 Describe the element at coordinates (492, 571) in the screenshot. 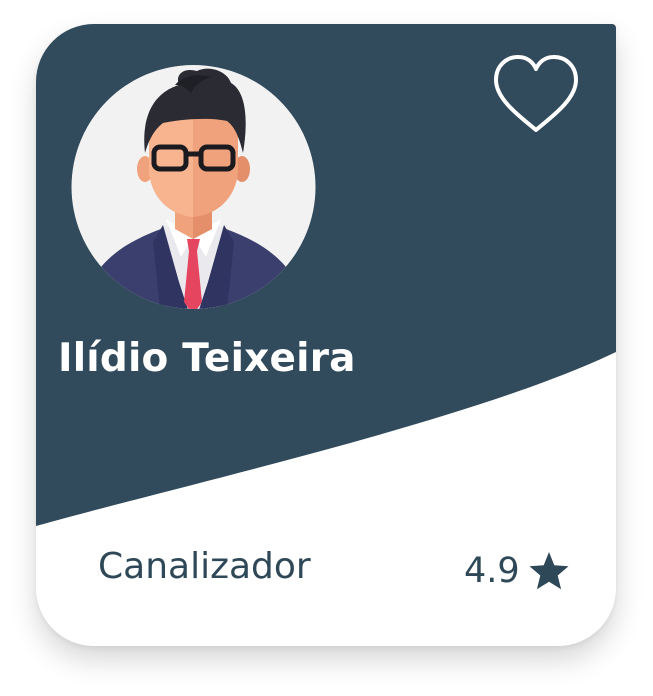

I see `rating-value: 4.9` at that location.